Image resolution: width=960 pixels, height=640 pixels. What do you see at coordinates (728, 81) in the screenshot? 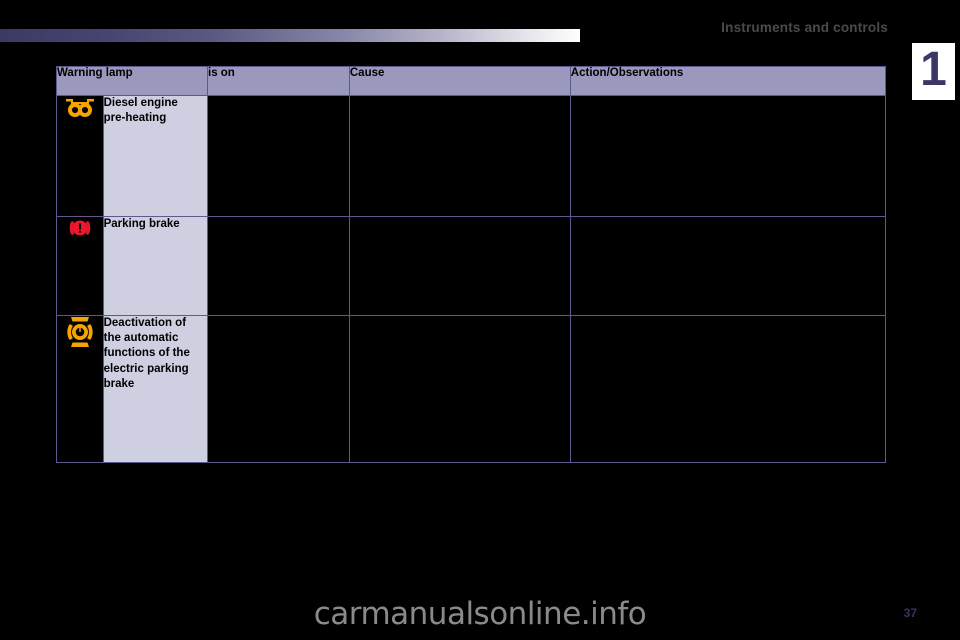
I see `column-header-action-observations: Action/Observations` at bounding box center [728, 81].